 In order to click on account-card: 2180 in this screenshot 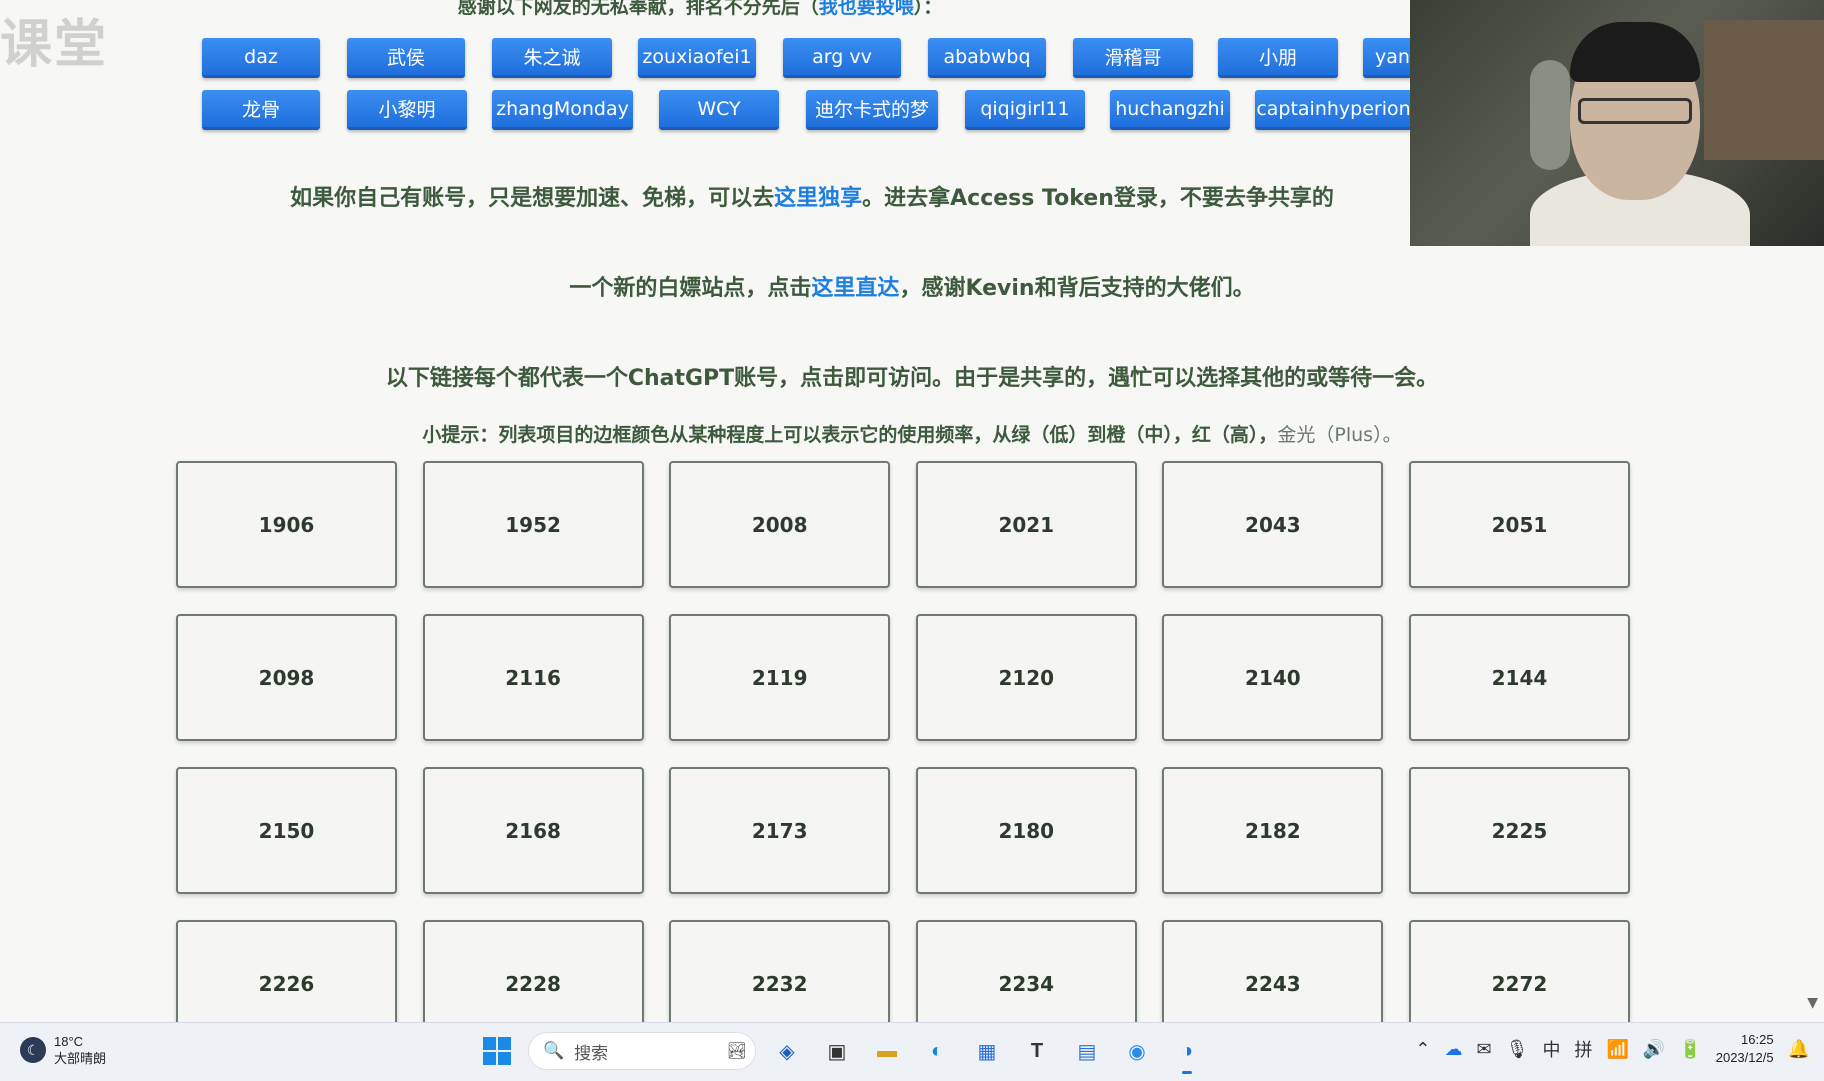, I will do `click(1026, 830)`.